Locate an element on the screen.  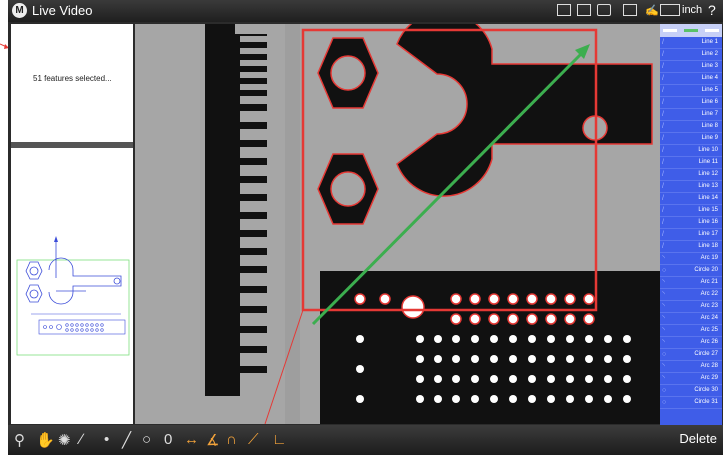
part-overview-drawing is located at coordinates (72, 286).